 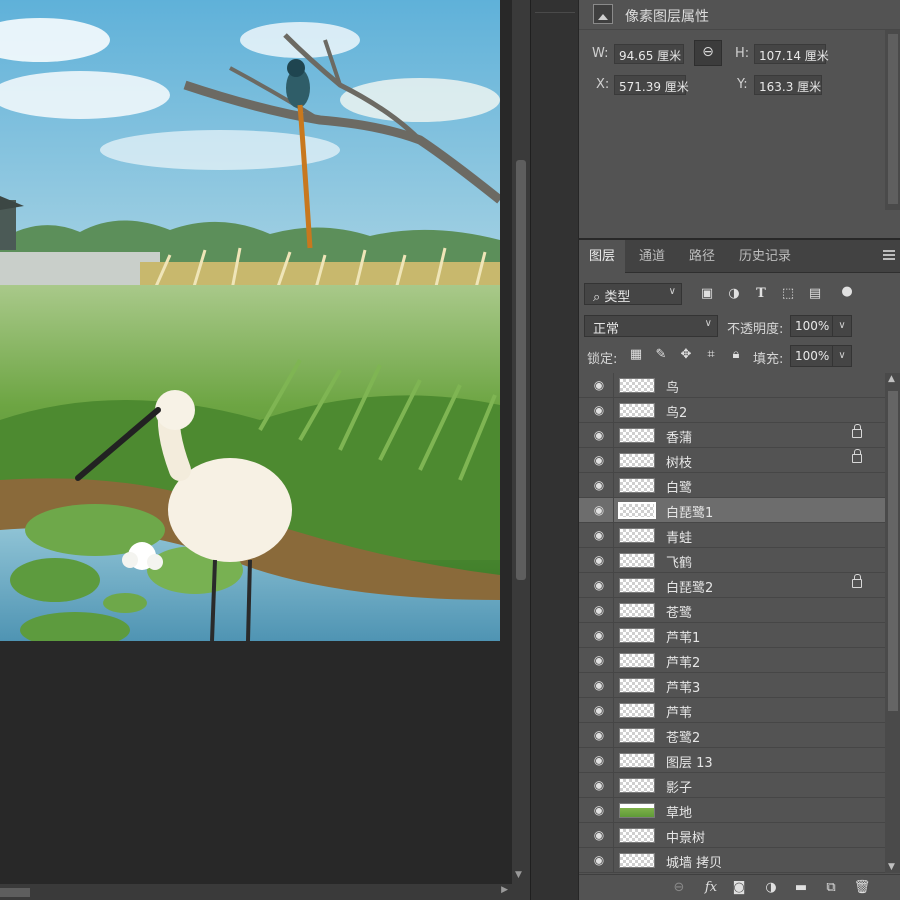 What do you see at coordinates (814, 356) in the screenshot?
I see `fill-field: 100%` at bounding box center [814, 356].